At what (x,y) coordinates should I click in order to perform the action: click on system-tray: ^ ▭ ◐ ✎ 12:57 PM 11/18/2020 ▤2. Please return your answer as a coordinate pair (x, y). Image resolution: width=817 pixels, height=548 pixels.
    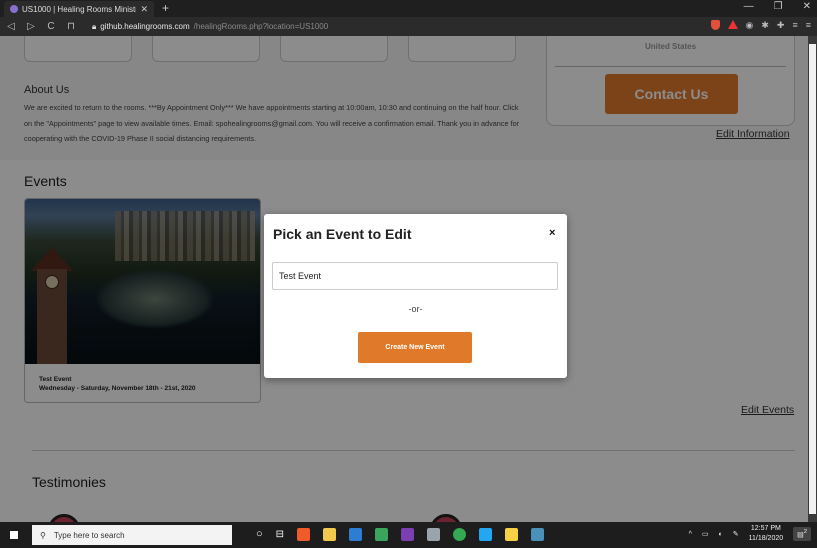
    Looking at the image, I should click on (750, 534).